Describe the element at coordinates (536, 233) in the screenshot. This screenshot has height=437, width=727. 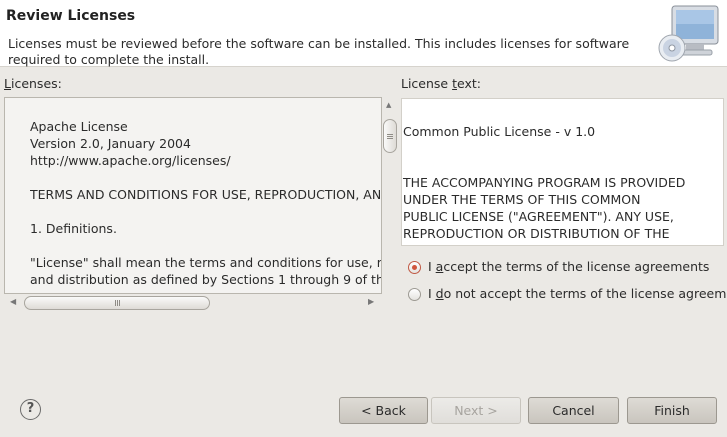
I see `text-line: REPRODUCTION OR DISTRIBUTION OF THE` at that location.